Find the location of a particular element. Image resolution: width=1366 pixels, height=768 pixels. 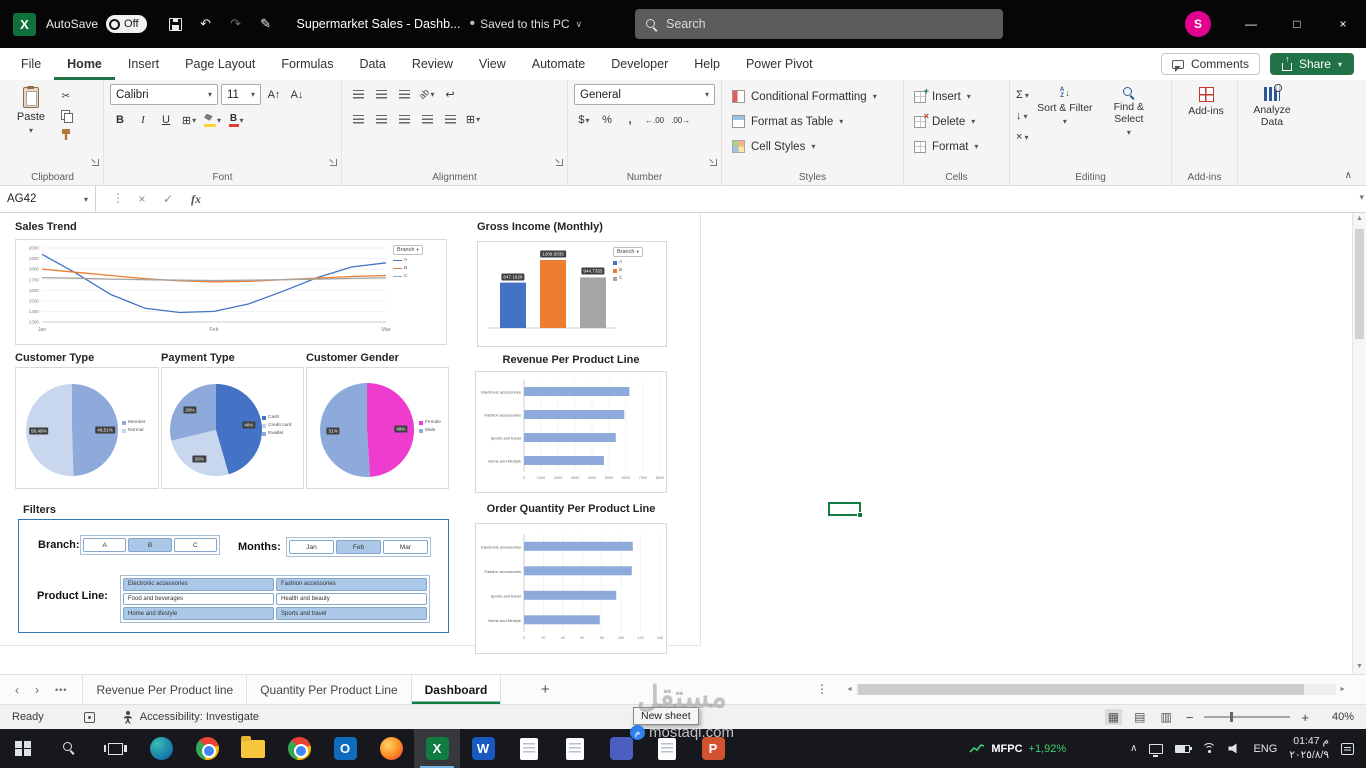

align-right-button is located at coordinates (404, 119).